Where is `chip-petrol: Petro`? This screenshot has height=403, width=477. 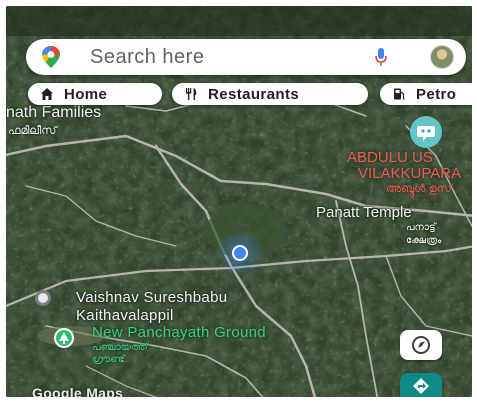 chip-petrol: Petro is located at coordinates (426, 94).